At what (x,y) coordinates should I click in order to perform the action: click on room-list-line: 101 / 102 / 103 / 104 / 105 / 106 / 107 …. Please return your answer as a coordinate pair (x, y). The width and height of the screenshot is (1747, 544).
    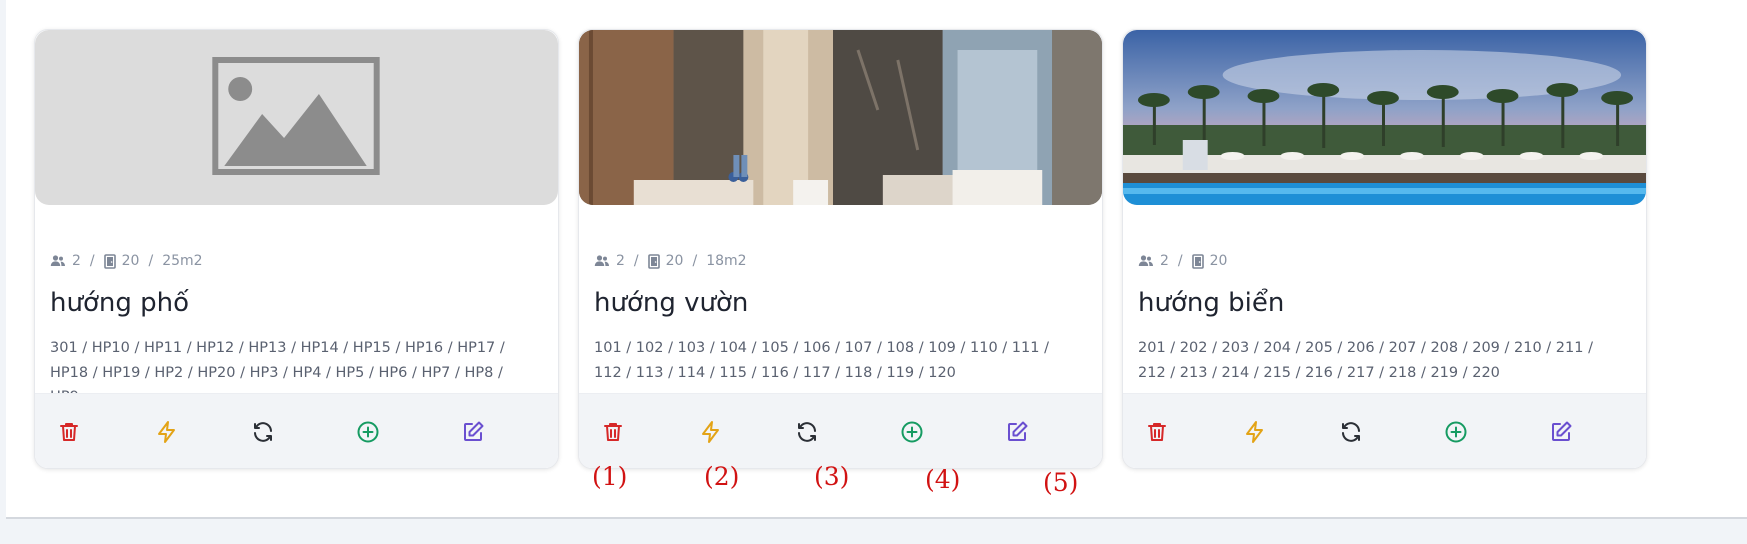
    Looking at the image, I should click on (821, 348).